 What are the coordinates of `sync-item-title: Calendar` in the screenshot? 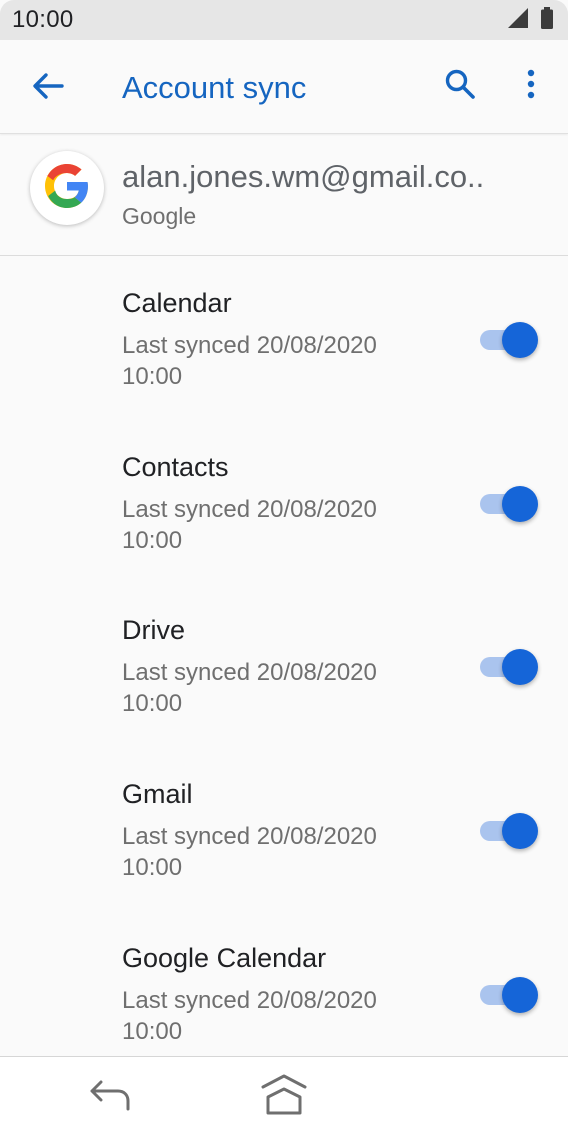 It's located at (177, 303).